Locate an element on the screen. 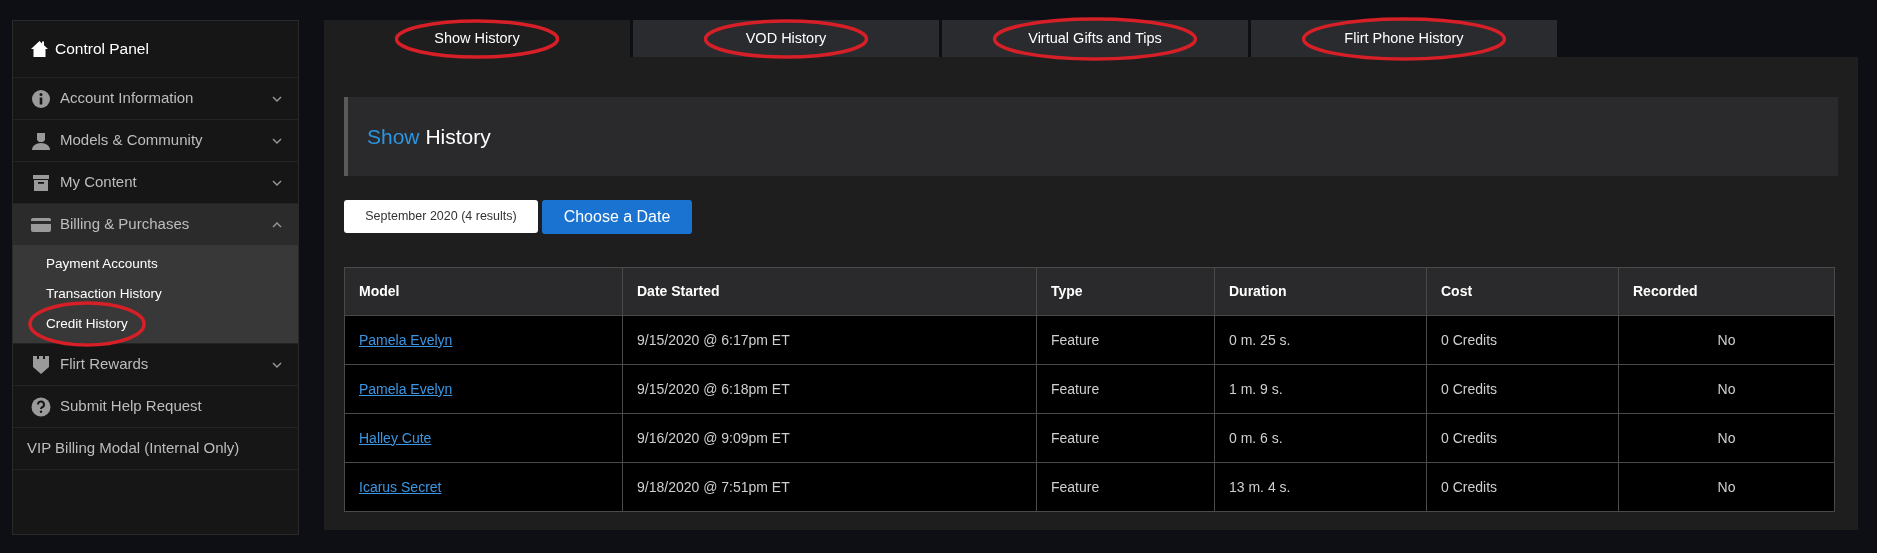 The width and height of the screenshot is (1877, 553). column-header: Duration is located at coordinates (1320, 291).